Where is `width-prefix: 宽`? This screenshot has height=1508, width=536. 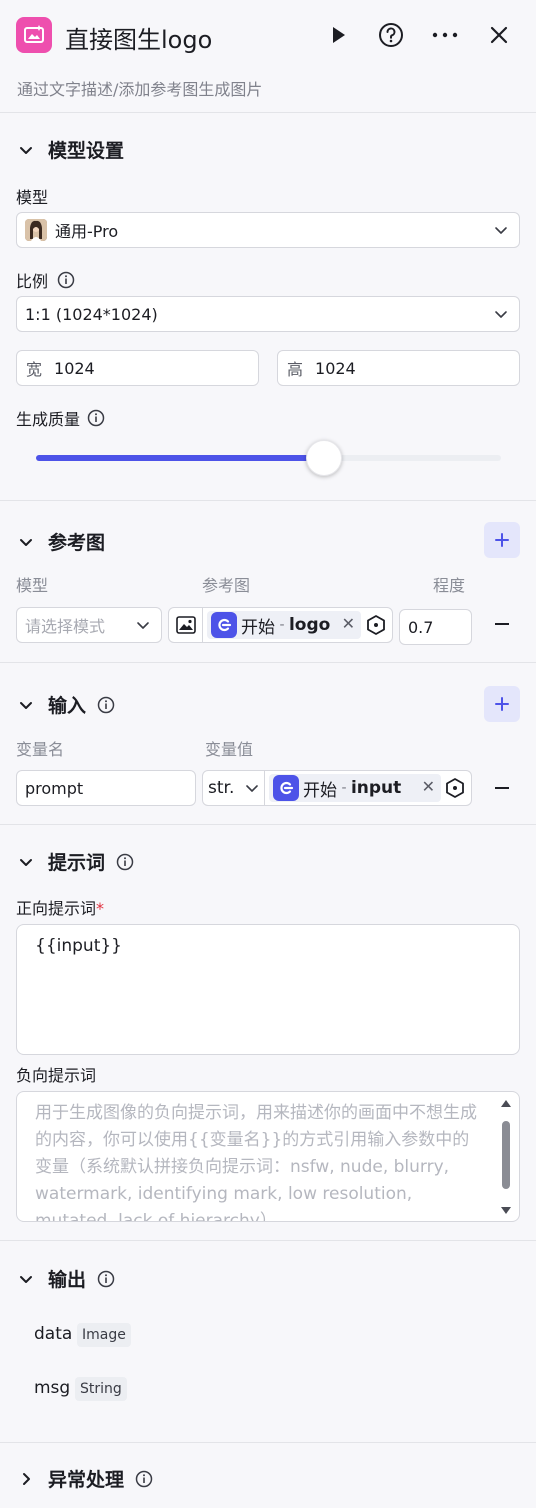 width-prefix: 宽 is located at coordinates (34, 369).